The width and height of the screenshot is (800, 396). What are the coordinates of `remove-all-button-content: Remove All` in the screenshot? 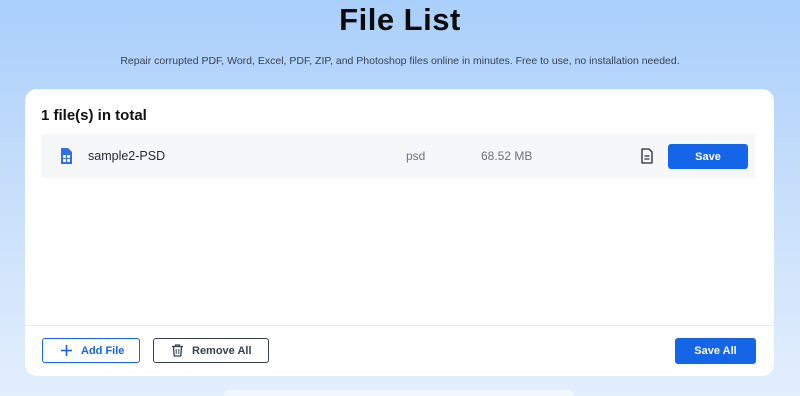 It's located at (211, 350).